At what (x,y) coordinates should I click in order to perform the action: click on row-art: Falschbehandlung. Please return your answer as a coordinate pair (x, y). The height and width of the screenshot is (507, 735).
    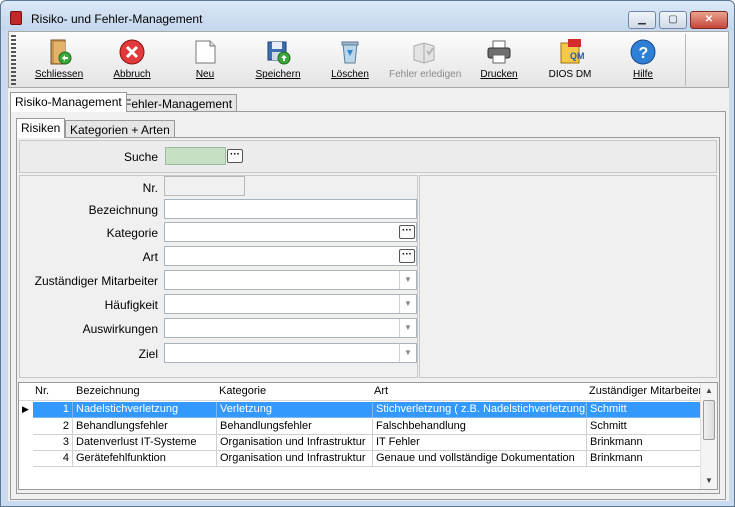
    Looking at the image, I should click on (480, 427).